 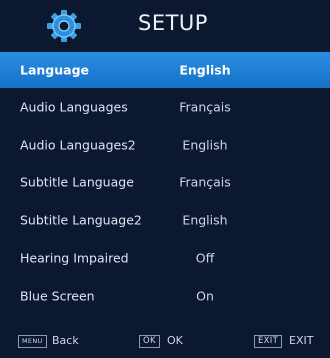 What do you see at coordinates (81, 220) in the screenshot?
I see `setting-label: Subtitle Language2` at bounding box center [81, 220].